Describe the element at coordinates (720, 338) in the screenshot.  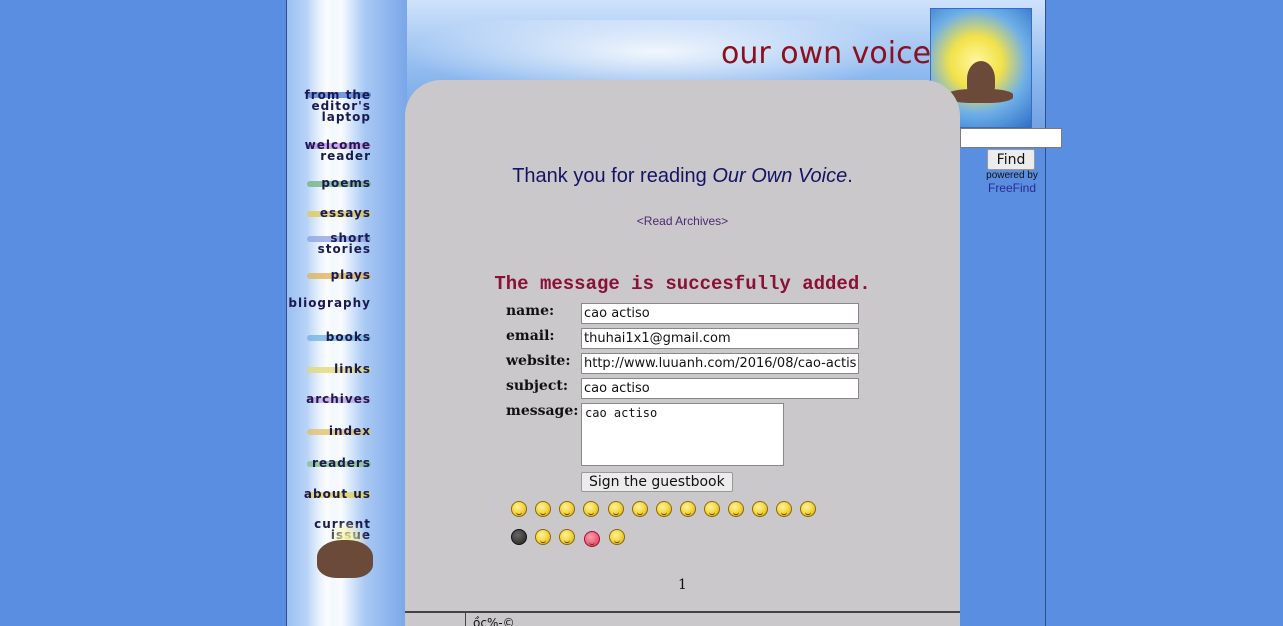
I see `email-field` at that location.